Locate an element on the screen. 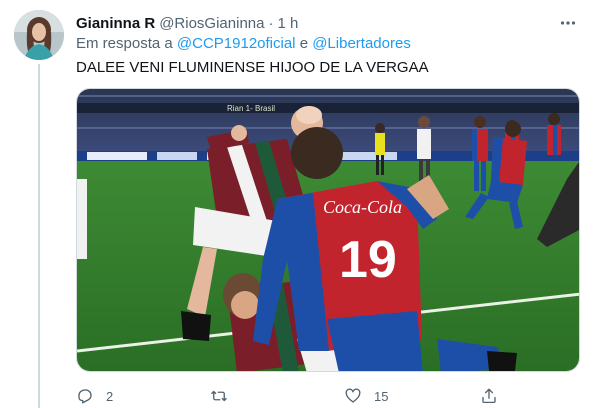 Image resolution: width=597 pixels, height=408 pixels. avatar is located at coordinates (39, 35).